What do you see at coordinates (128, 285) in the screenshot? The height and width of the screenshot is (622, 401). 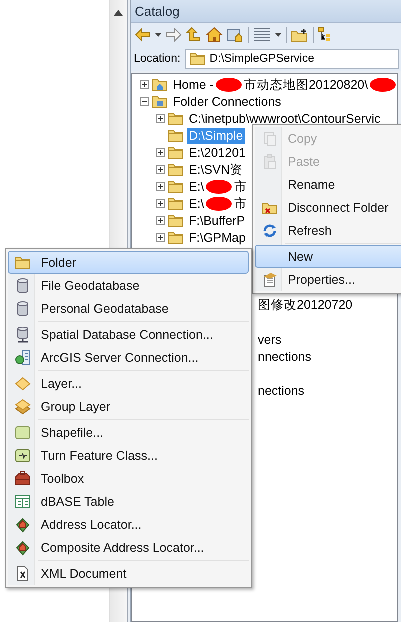 I see `menu-item: File Geodatabase` at bounding box center [128, 285].